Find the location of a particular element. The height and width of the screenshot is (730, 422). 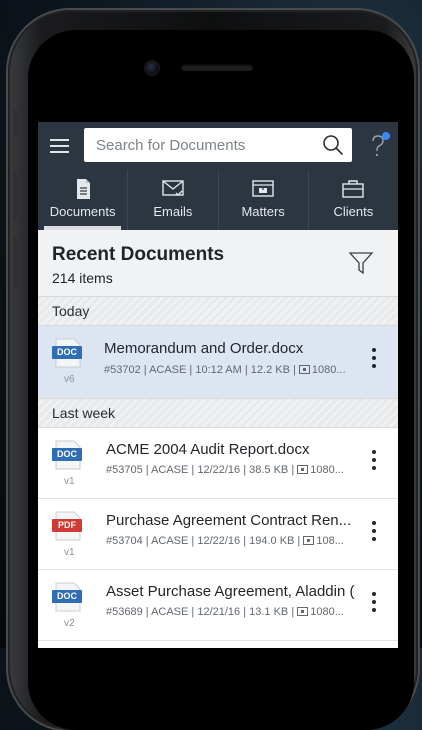

document-title: Memorandum and Order.docx is located at coordinates (204, 348).